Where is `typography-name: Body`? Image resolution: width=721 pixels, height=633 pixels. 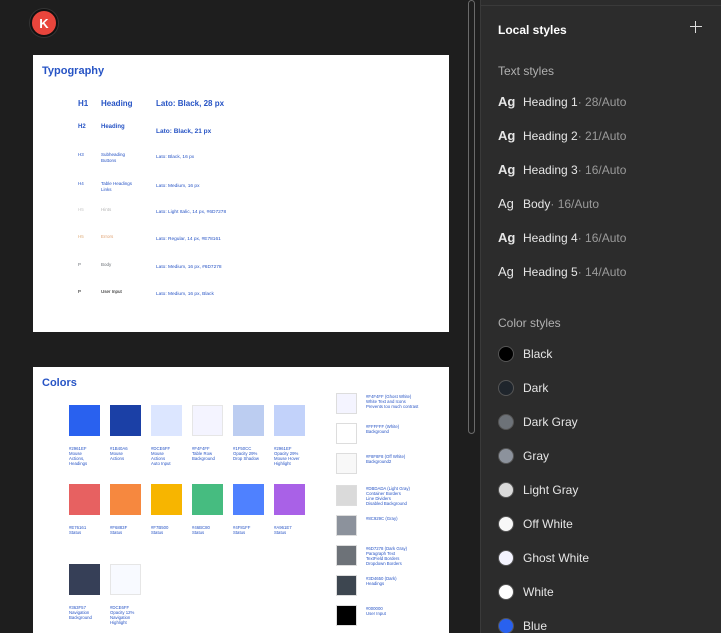
typography-name: Body is located at coordinates (106, 264).